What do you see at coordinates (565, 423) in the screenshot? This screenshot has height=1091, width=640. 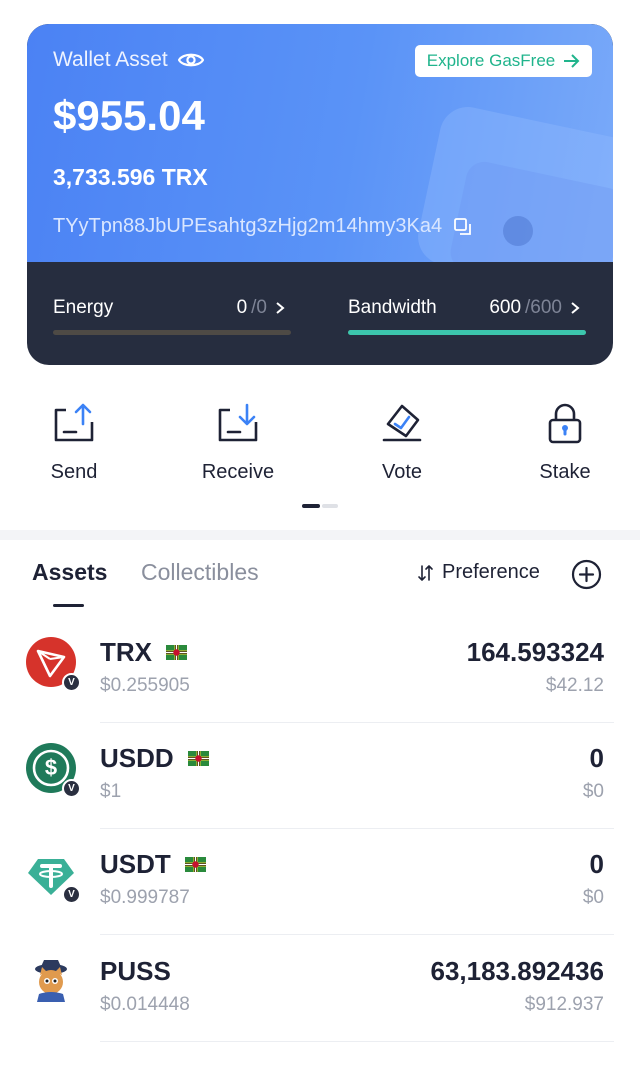 I see `lock-icon` at bounding box center [565, 423].